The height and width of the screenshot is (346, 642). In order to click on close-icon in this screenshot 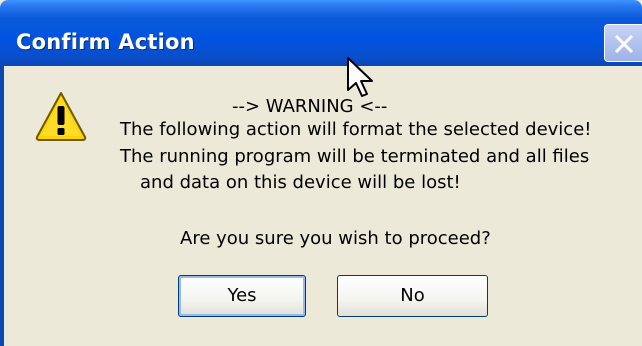, I will do `click(624, 44)`.